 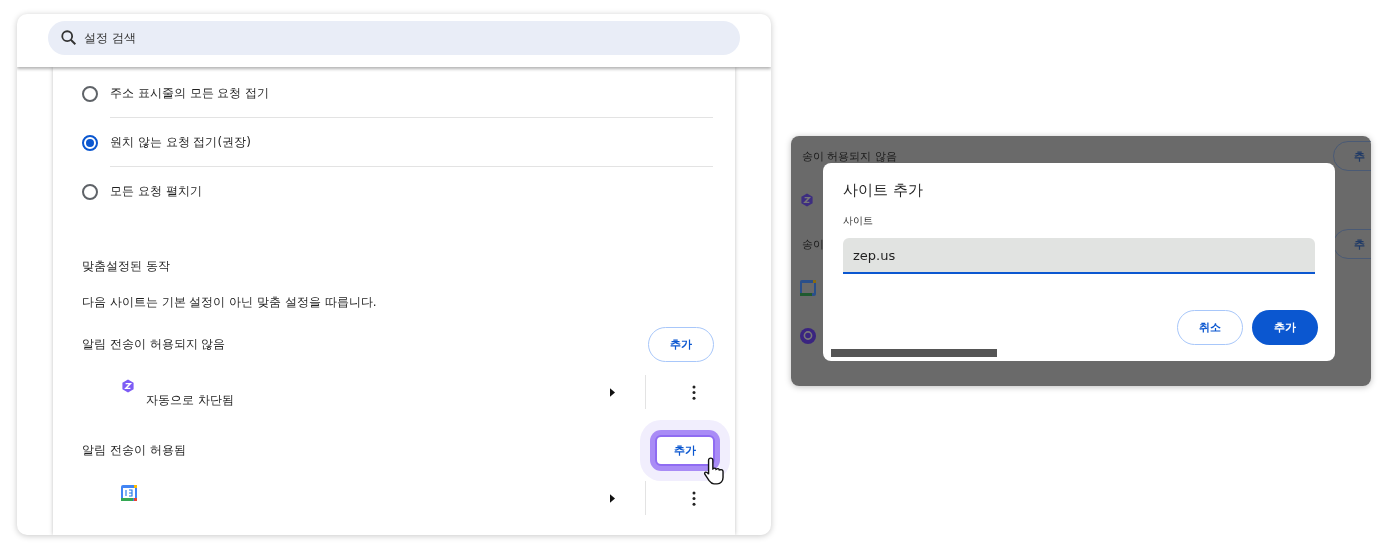 What do you see at coordinates (230, 302) in the screenshot?
I see `description: 다음 사이트는 기본 설정이 아닌 맞춤 설정을 따릅니다.` at bounding box center [230, 302].